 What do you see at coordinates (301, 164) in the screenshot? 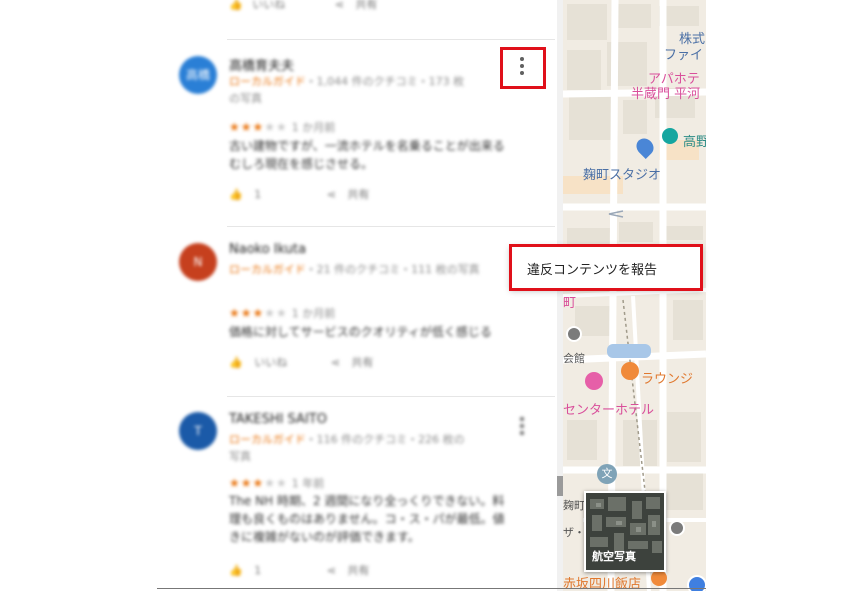
I see `review-text-line: むしろ現在を感じさせる。` at bounding box center [301, 164].